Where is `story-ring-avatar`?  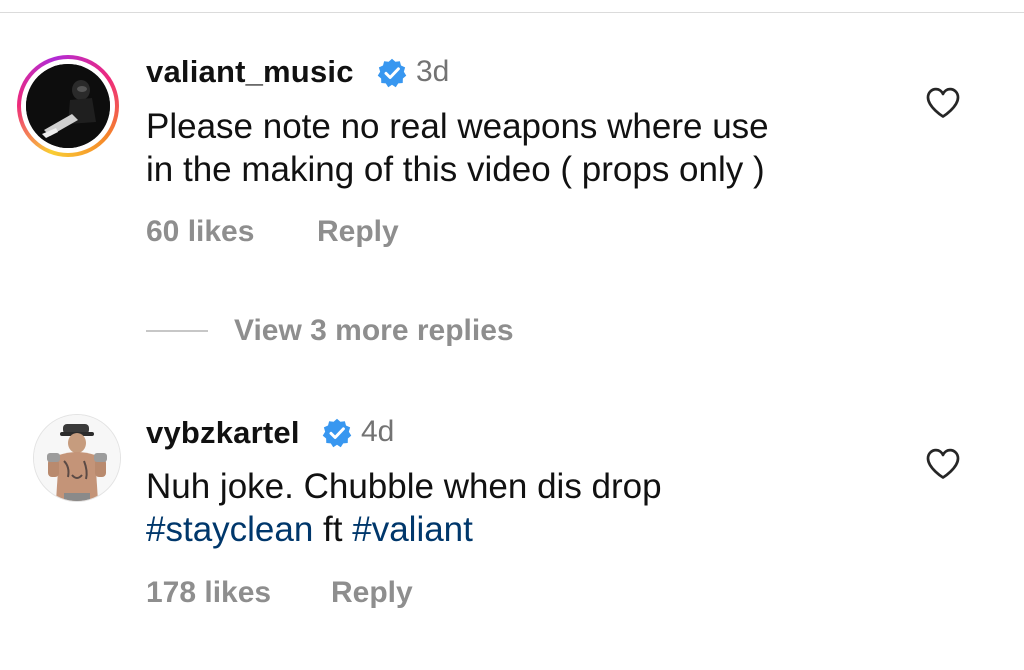 story-ring-avatar is located at coordinates (68, 106).